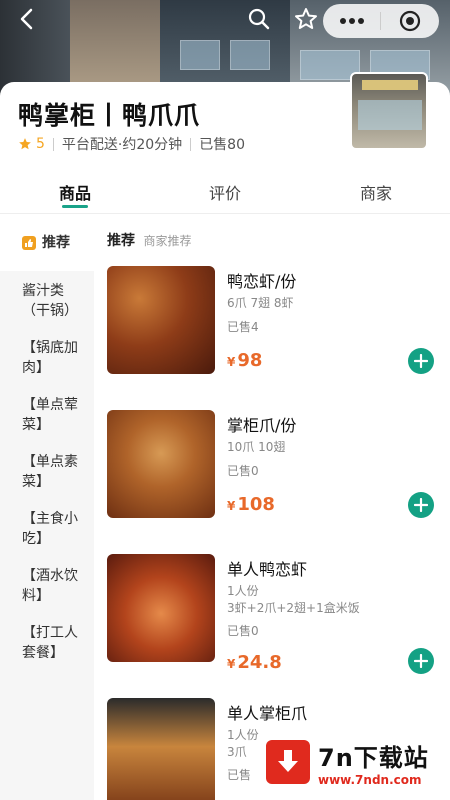 This screenshot has height=800, width=450. What do you see at coordinates (75, 206) in the screenshot?
I see `active-tab-indicator` at bounding box center [75, 206].